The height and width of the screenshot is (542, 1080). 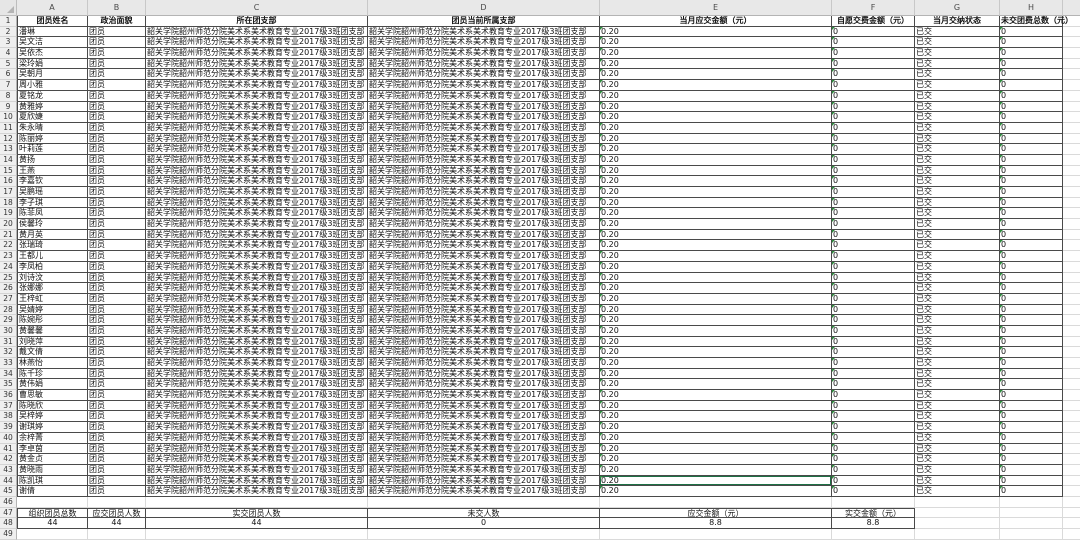 I want to click on member-name-cell: 吴鹏瑶, so click(x=52, y=192).